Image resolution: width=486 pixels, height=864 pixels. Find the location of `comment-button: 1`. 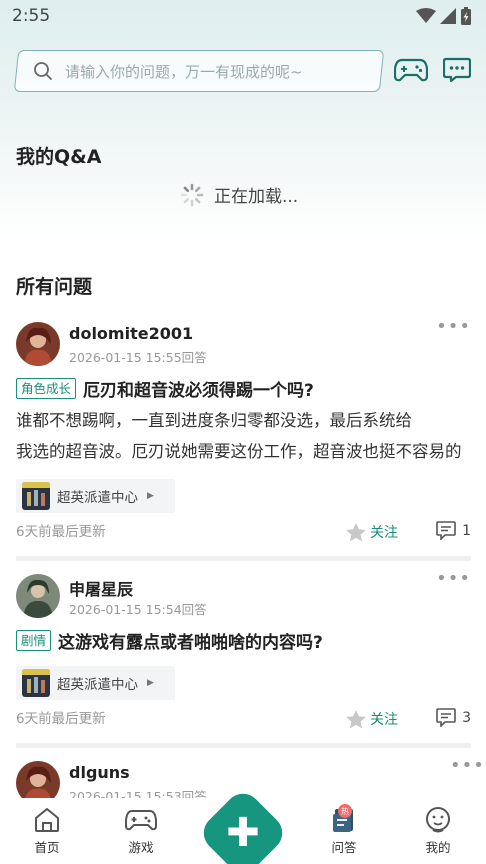

comment-button: 1 is located at coordinates (453, 530).